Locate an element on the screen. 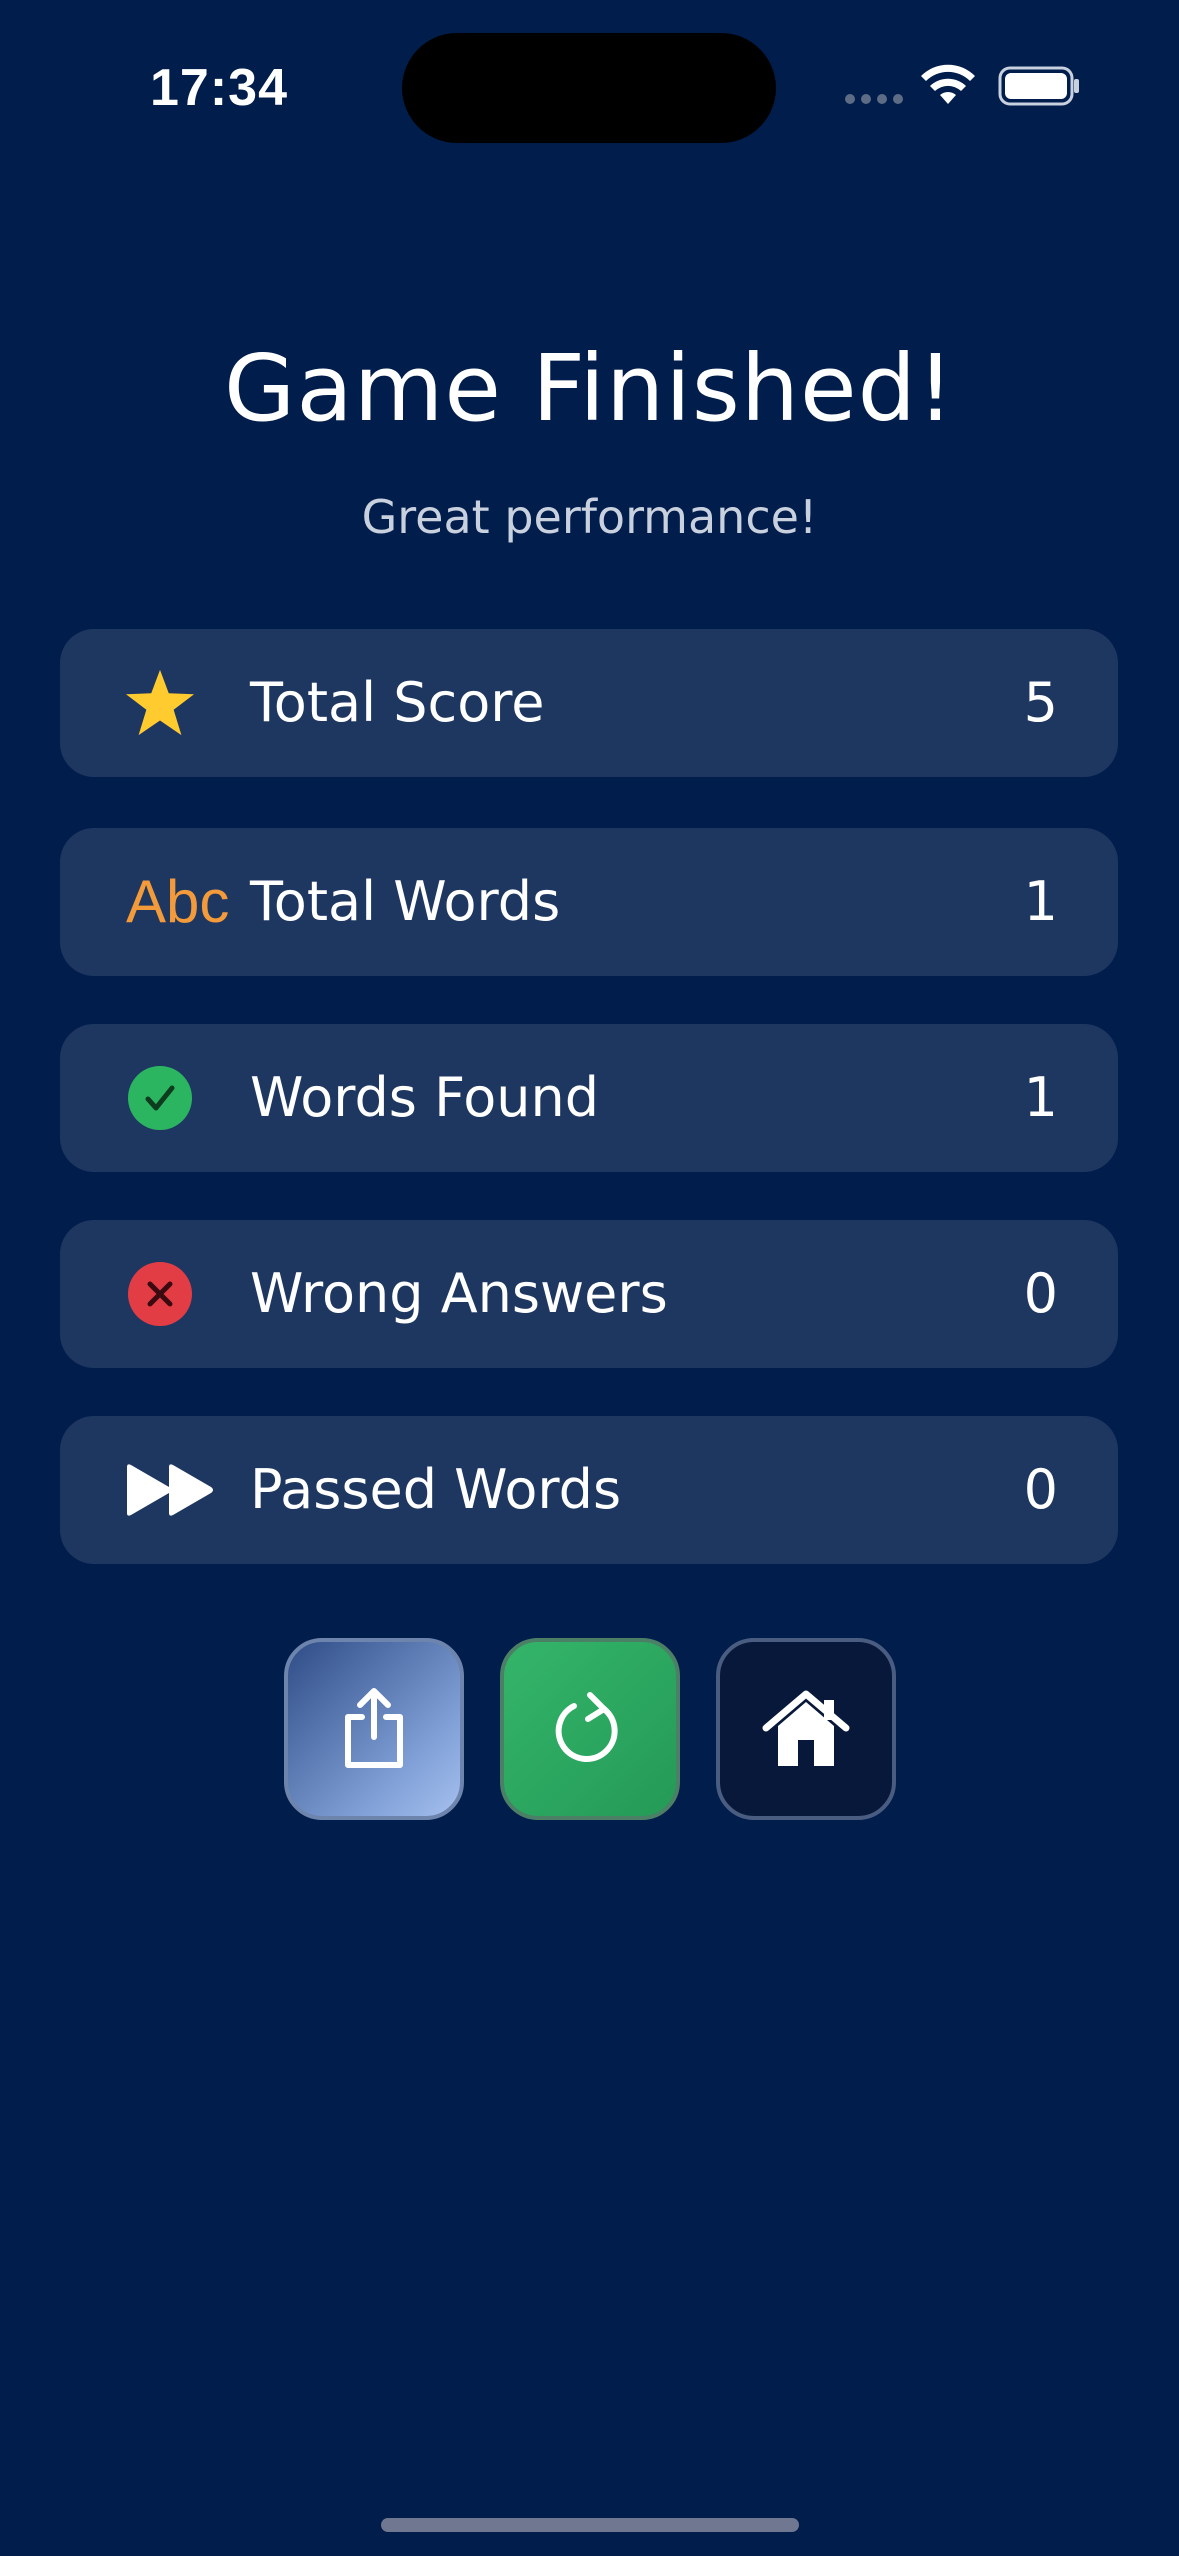 This screenshot has width=1179, height=2556. fast-forward-icon is located at coordinates (170, 1490).